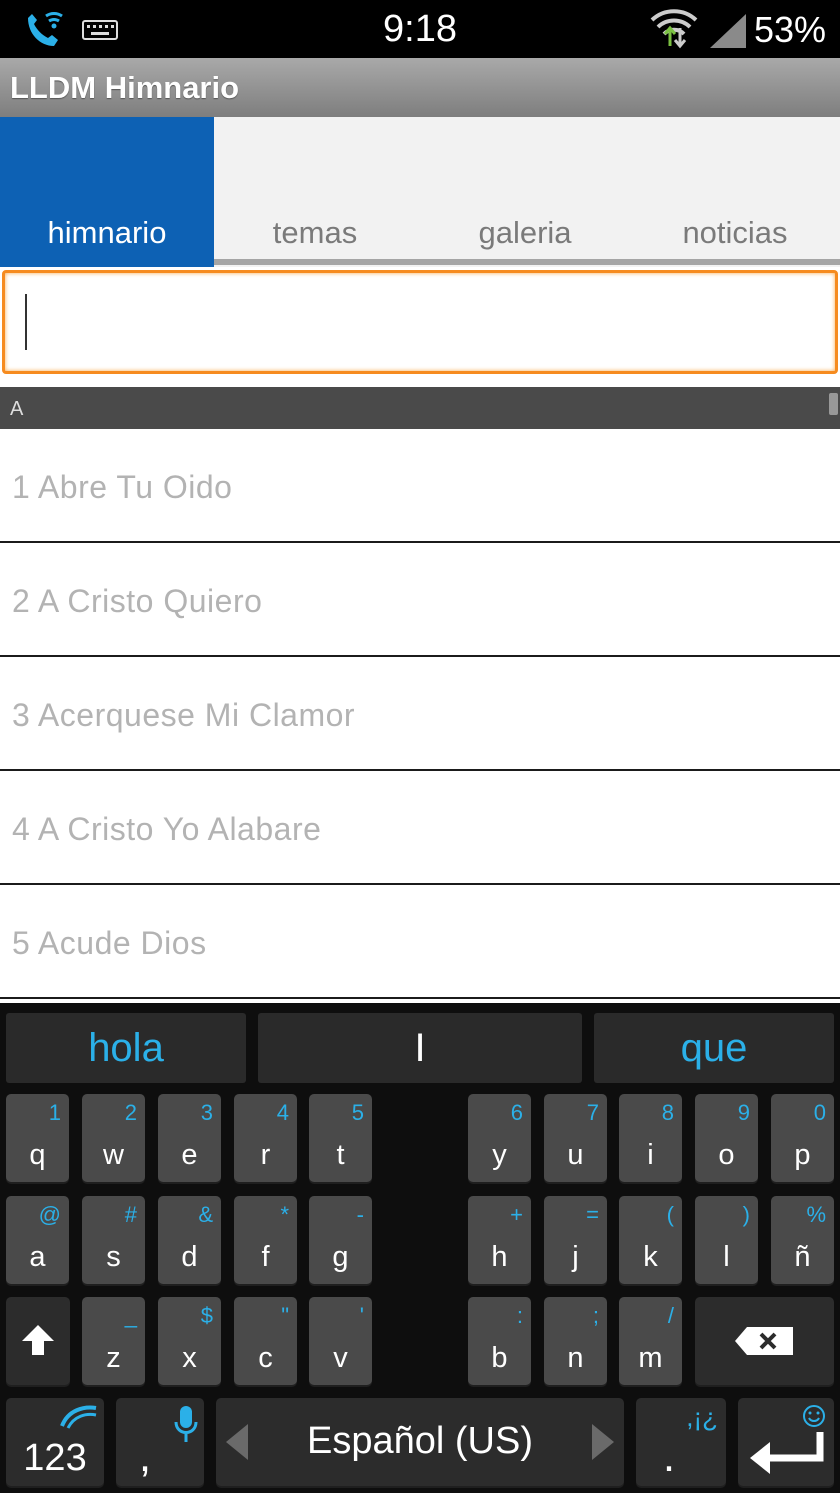 The height and width of the screenshot is (1493, 840). I want to click on key-i: 8i, so click(650, 1138).